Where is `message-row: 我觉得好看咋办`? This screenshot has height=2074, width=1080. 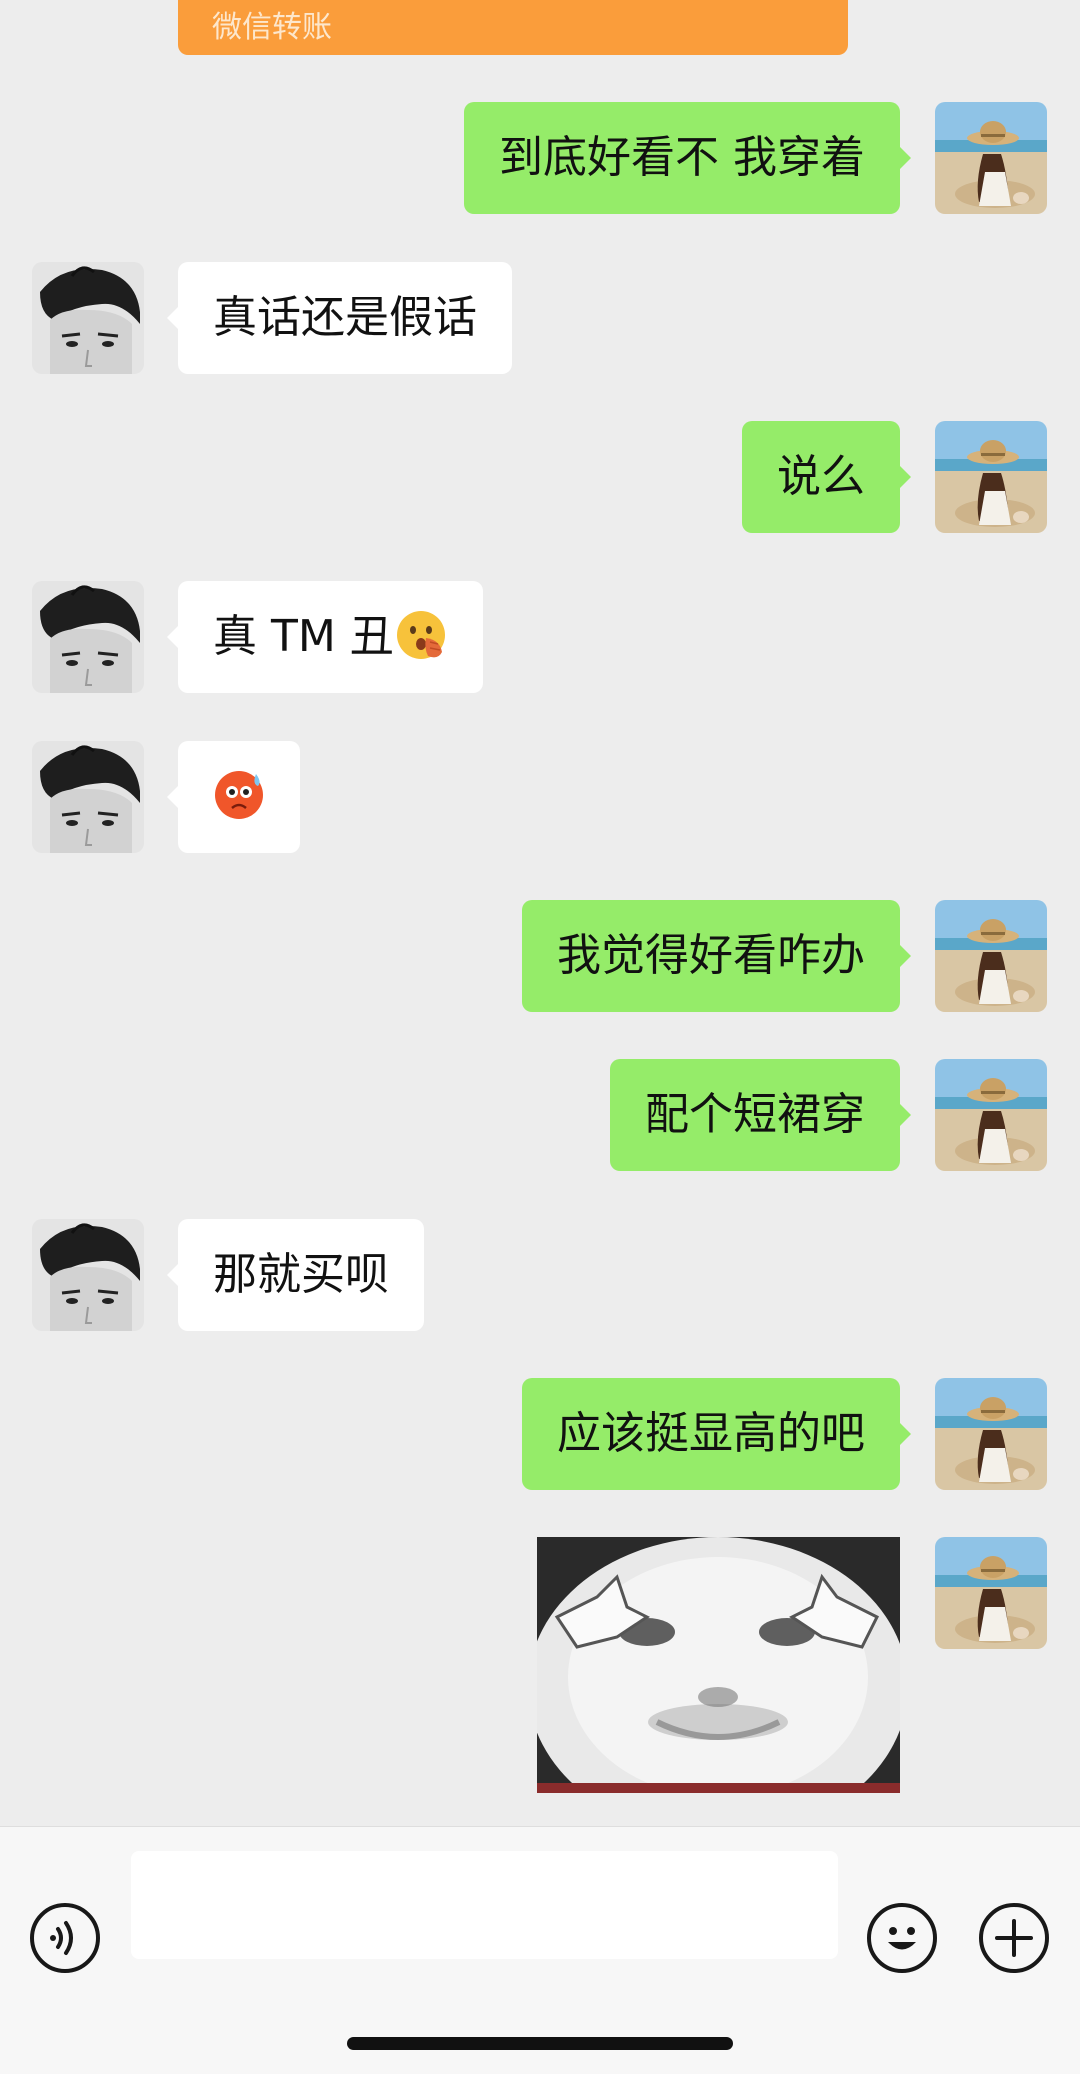 message-row: 我觉得好看咋办 is located at coordinates (540, 956).